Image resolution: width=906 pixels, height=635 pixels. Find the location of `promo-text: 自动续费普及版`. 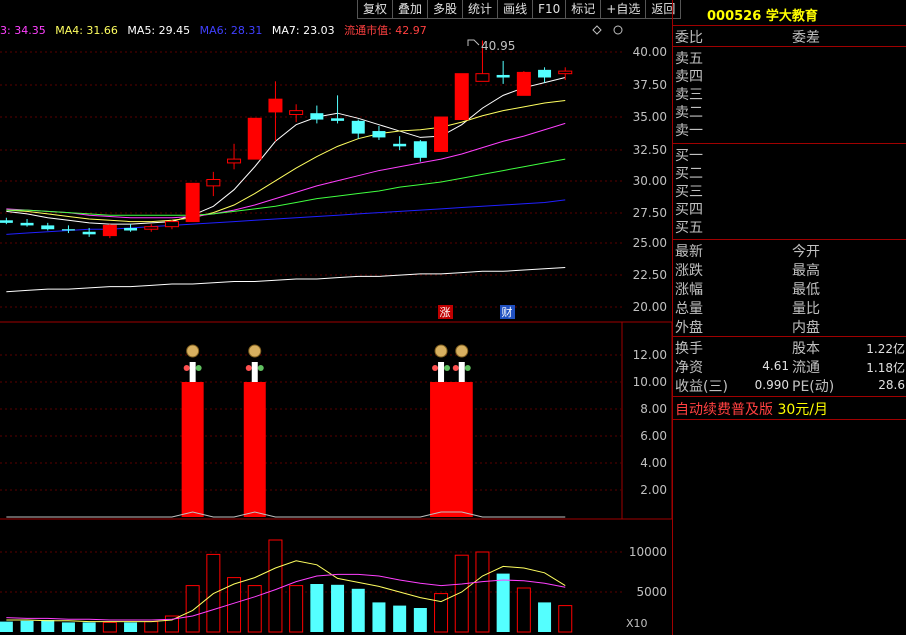

promo-text: 自动续费普及版 is located at coordinates (724, 410).